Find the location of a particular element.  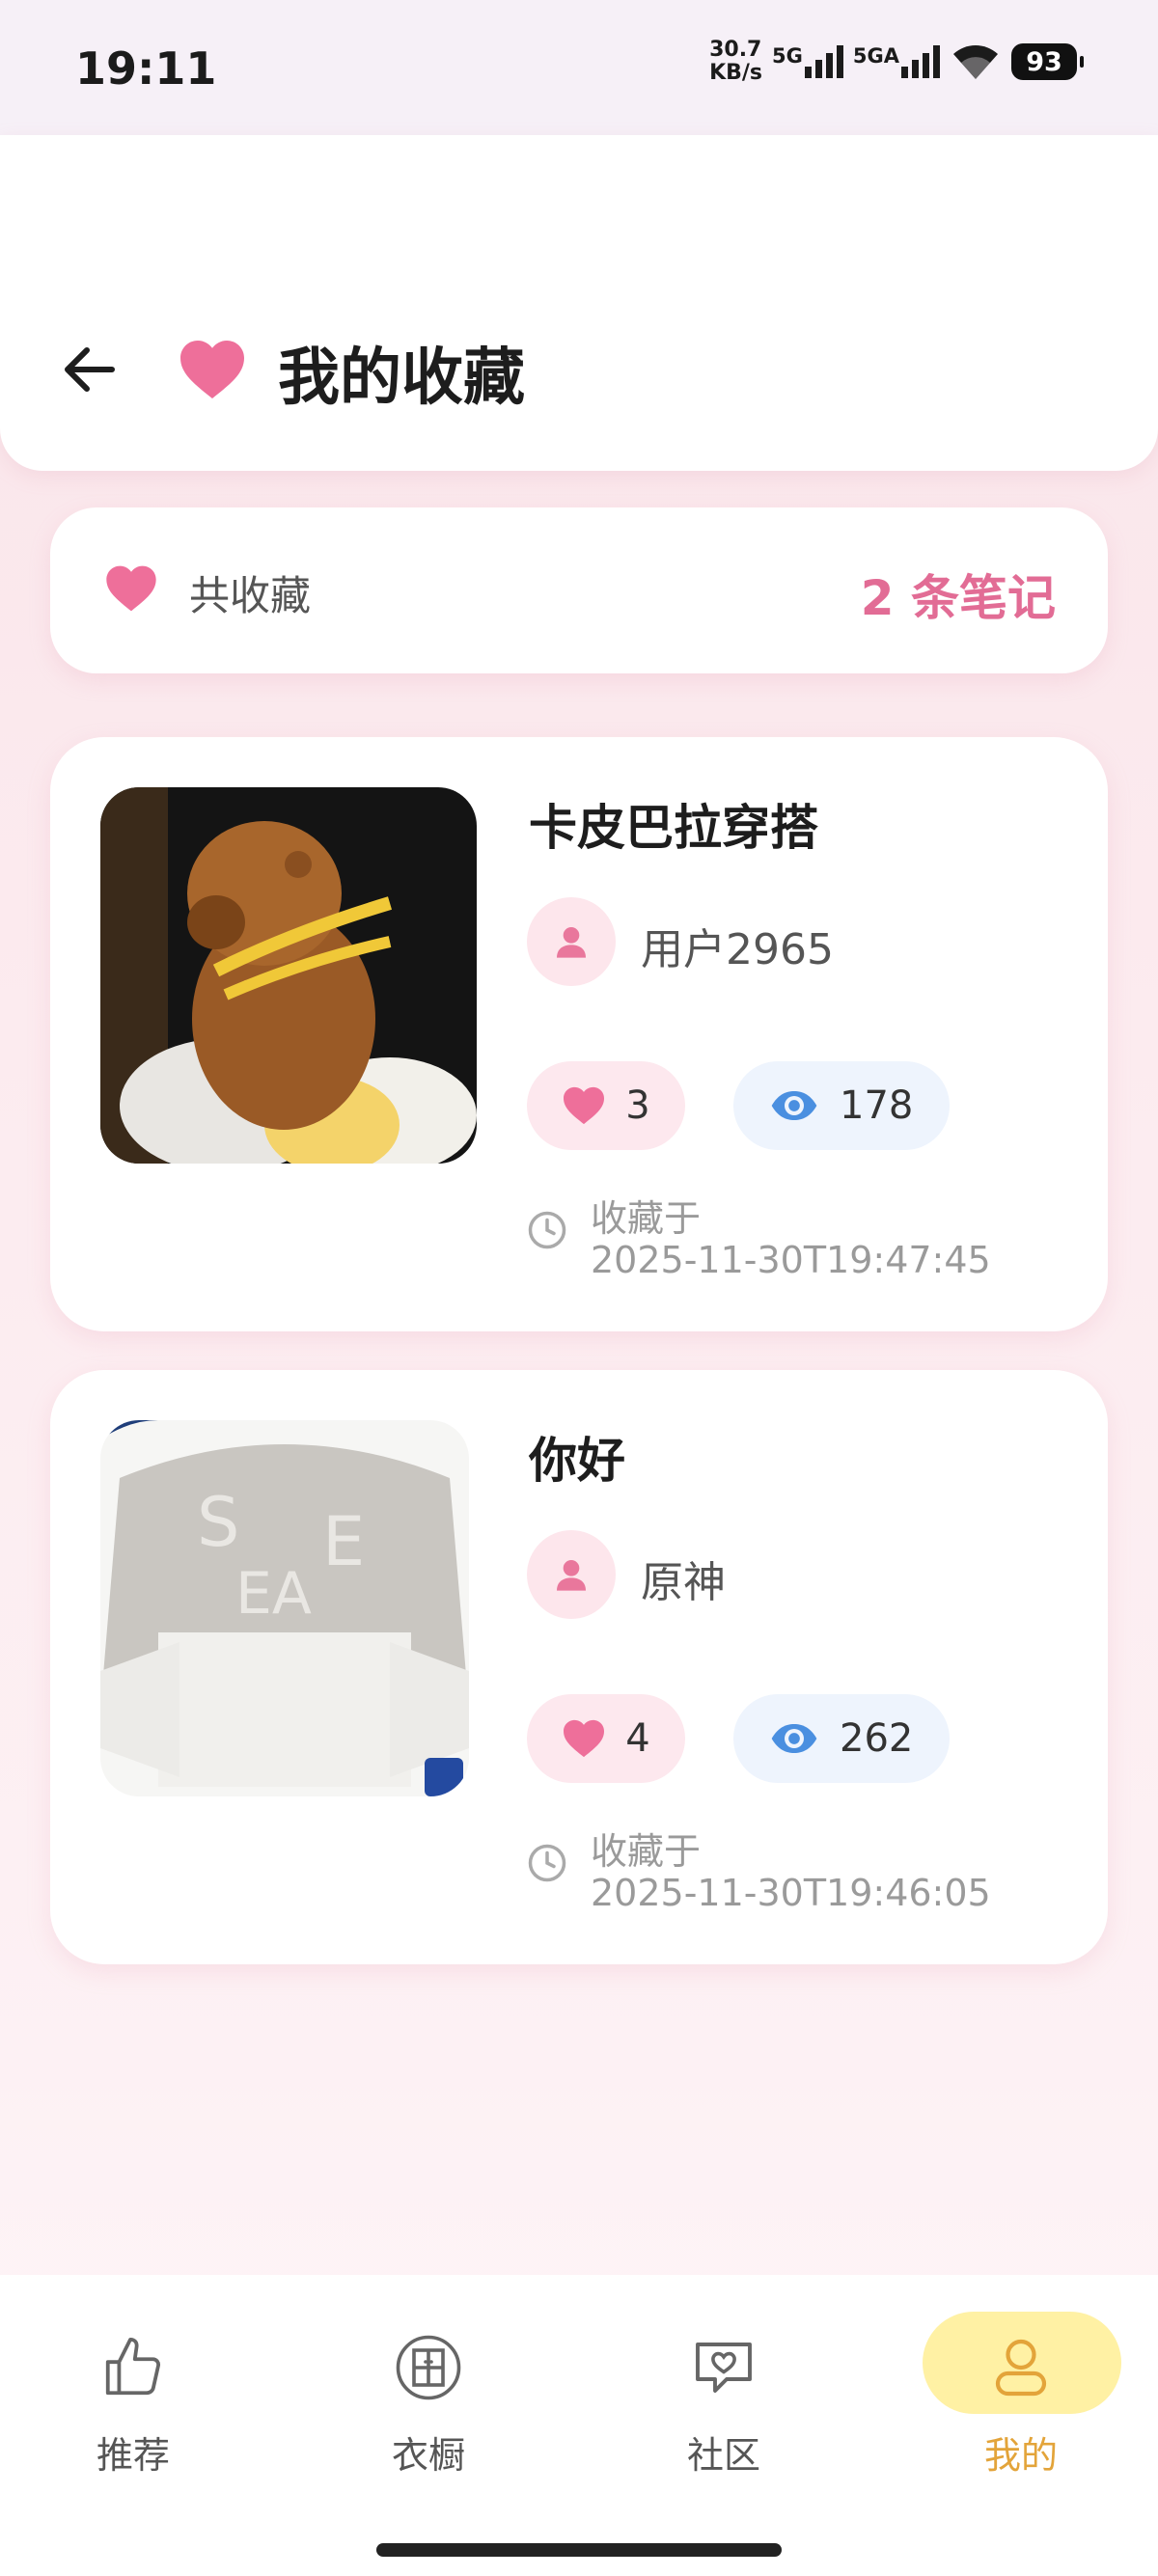

view-count-badge: 178 is located at coordinates (842, 1106).